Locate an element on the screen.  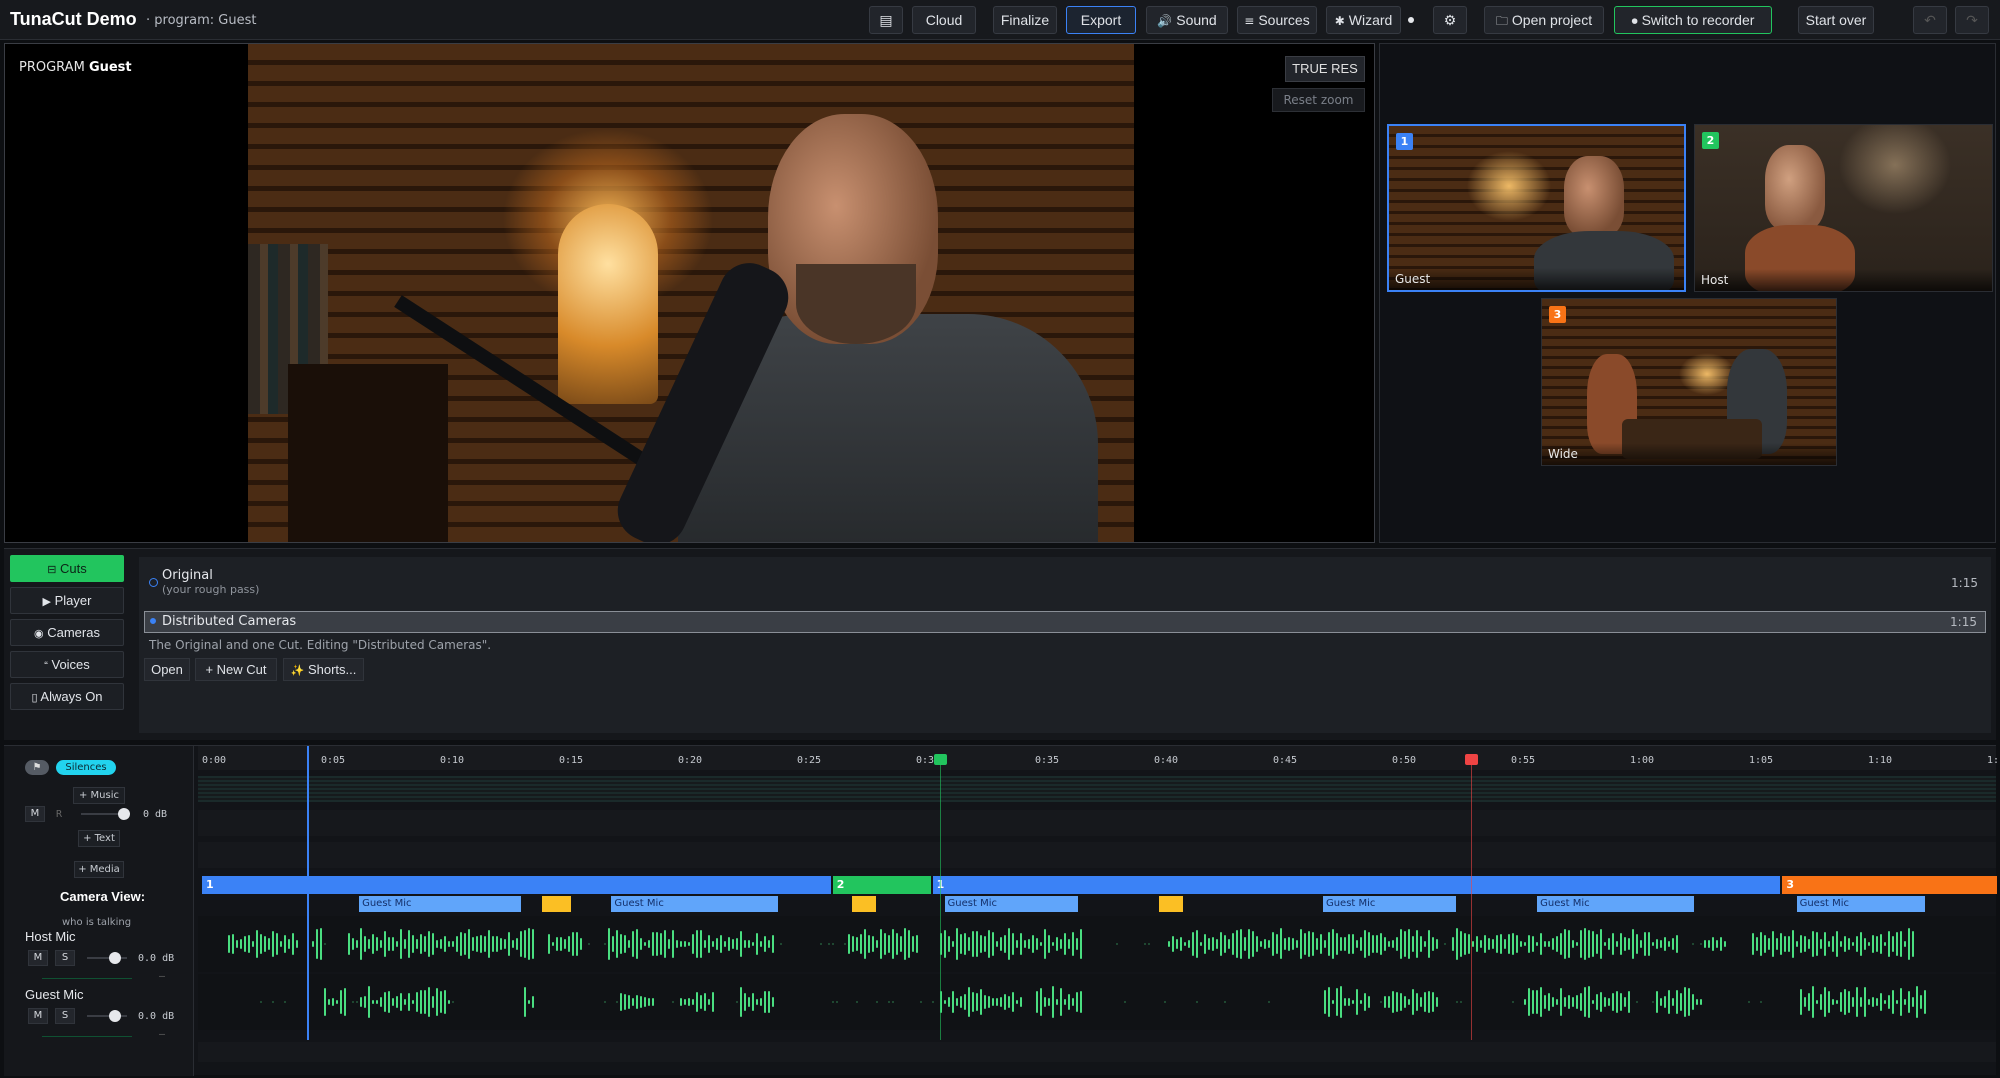
guest-volume-slider is located at coordinates (107, 1016).